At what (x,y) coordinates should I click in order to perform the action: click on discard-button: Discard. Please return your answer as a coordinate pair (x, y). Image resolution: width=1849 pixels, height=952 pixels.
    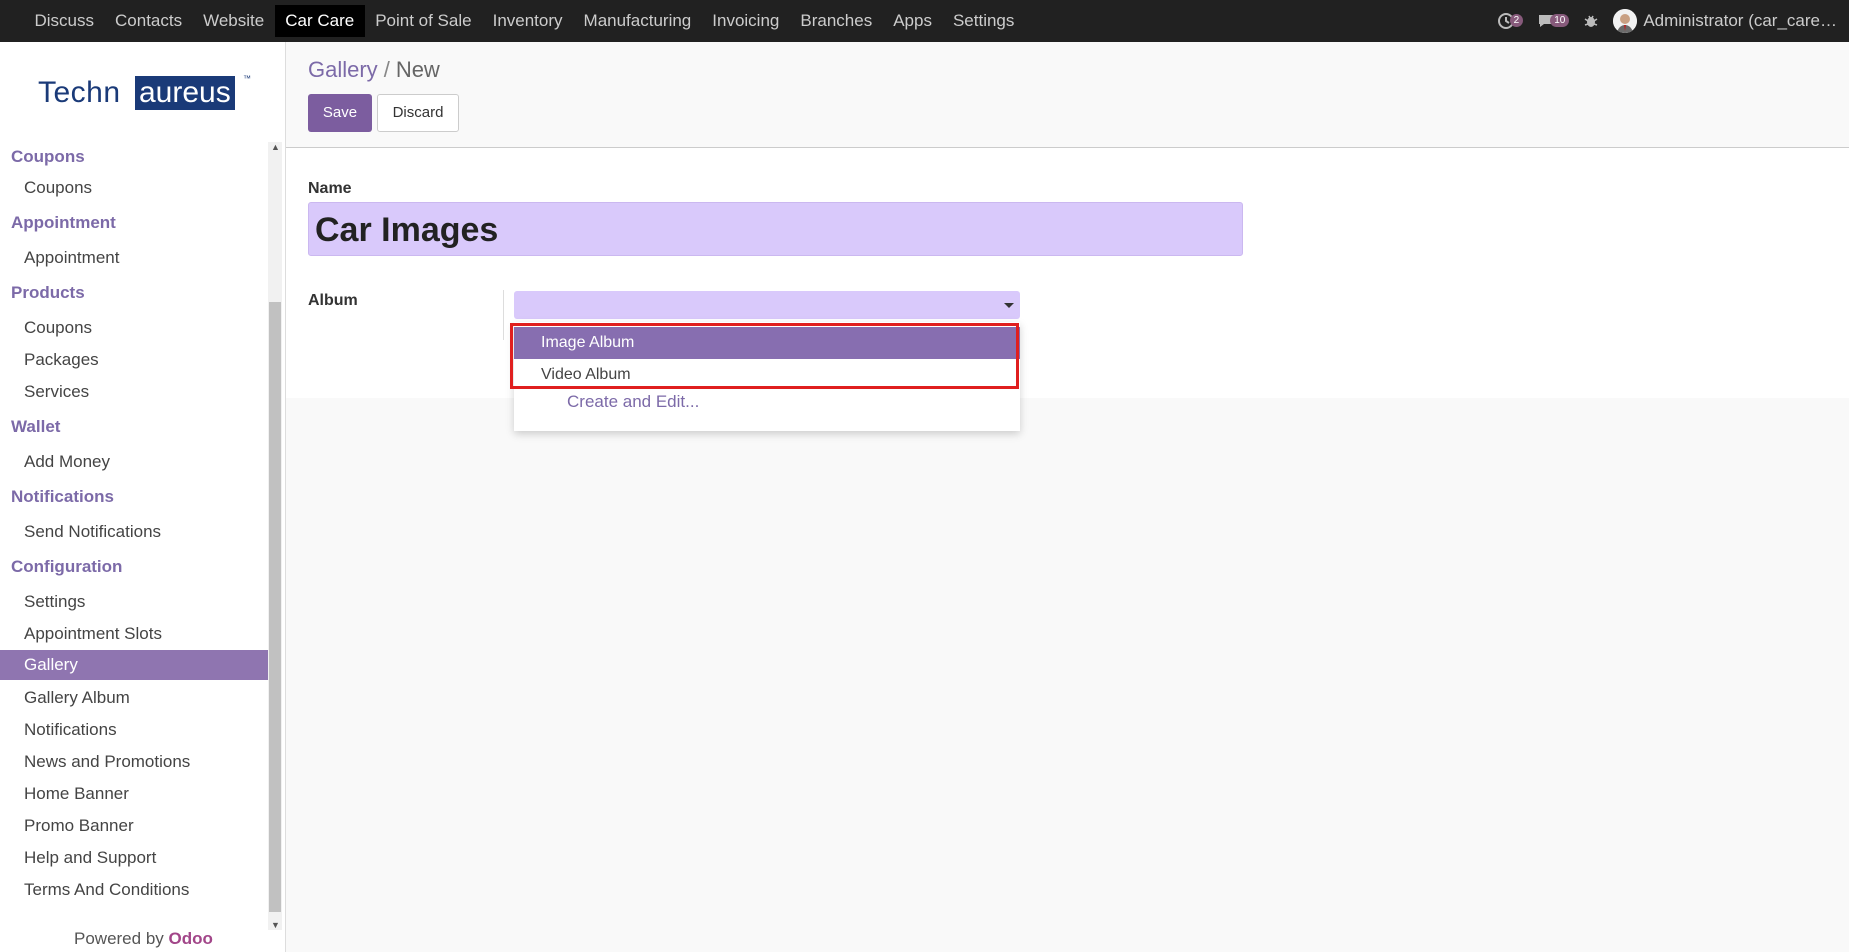
    Looking at the image, I should click on (418, 113).